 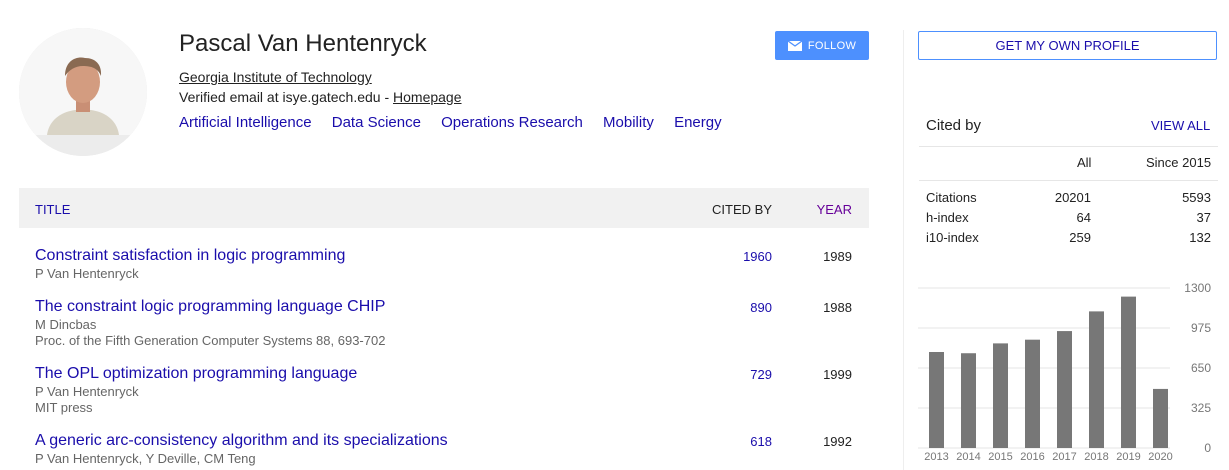 I want to click on article-year: 1999, so click(x=837, y=374).